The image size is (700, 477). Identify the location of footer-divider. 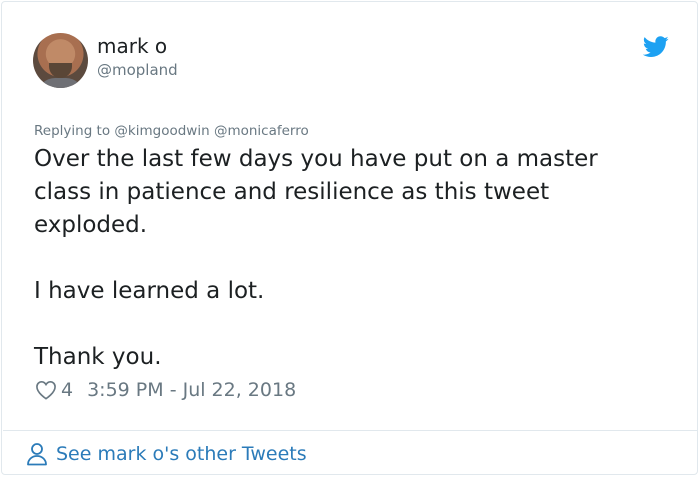
(350, 430).